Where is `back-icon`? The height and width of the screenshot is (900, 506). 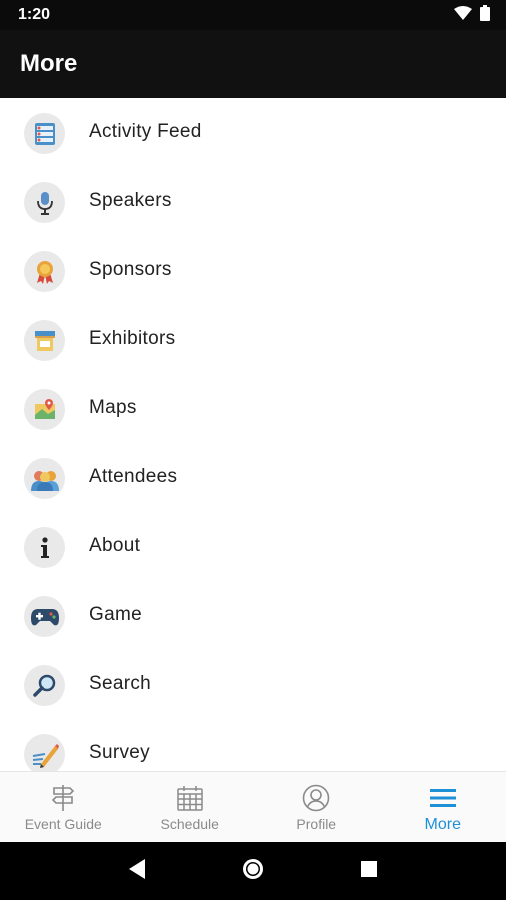
back-icon is located at coordinates (137, 871).